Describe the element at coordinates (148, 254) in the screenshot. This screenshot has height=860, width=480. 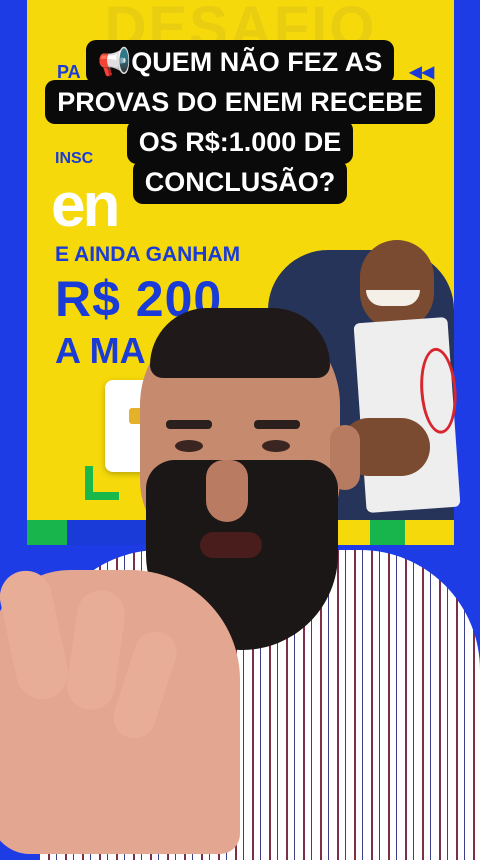
I see `poster-earn-text: E AINDA GANHAM` at that location.